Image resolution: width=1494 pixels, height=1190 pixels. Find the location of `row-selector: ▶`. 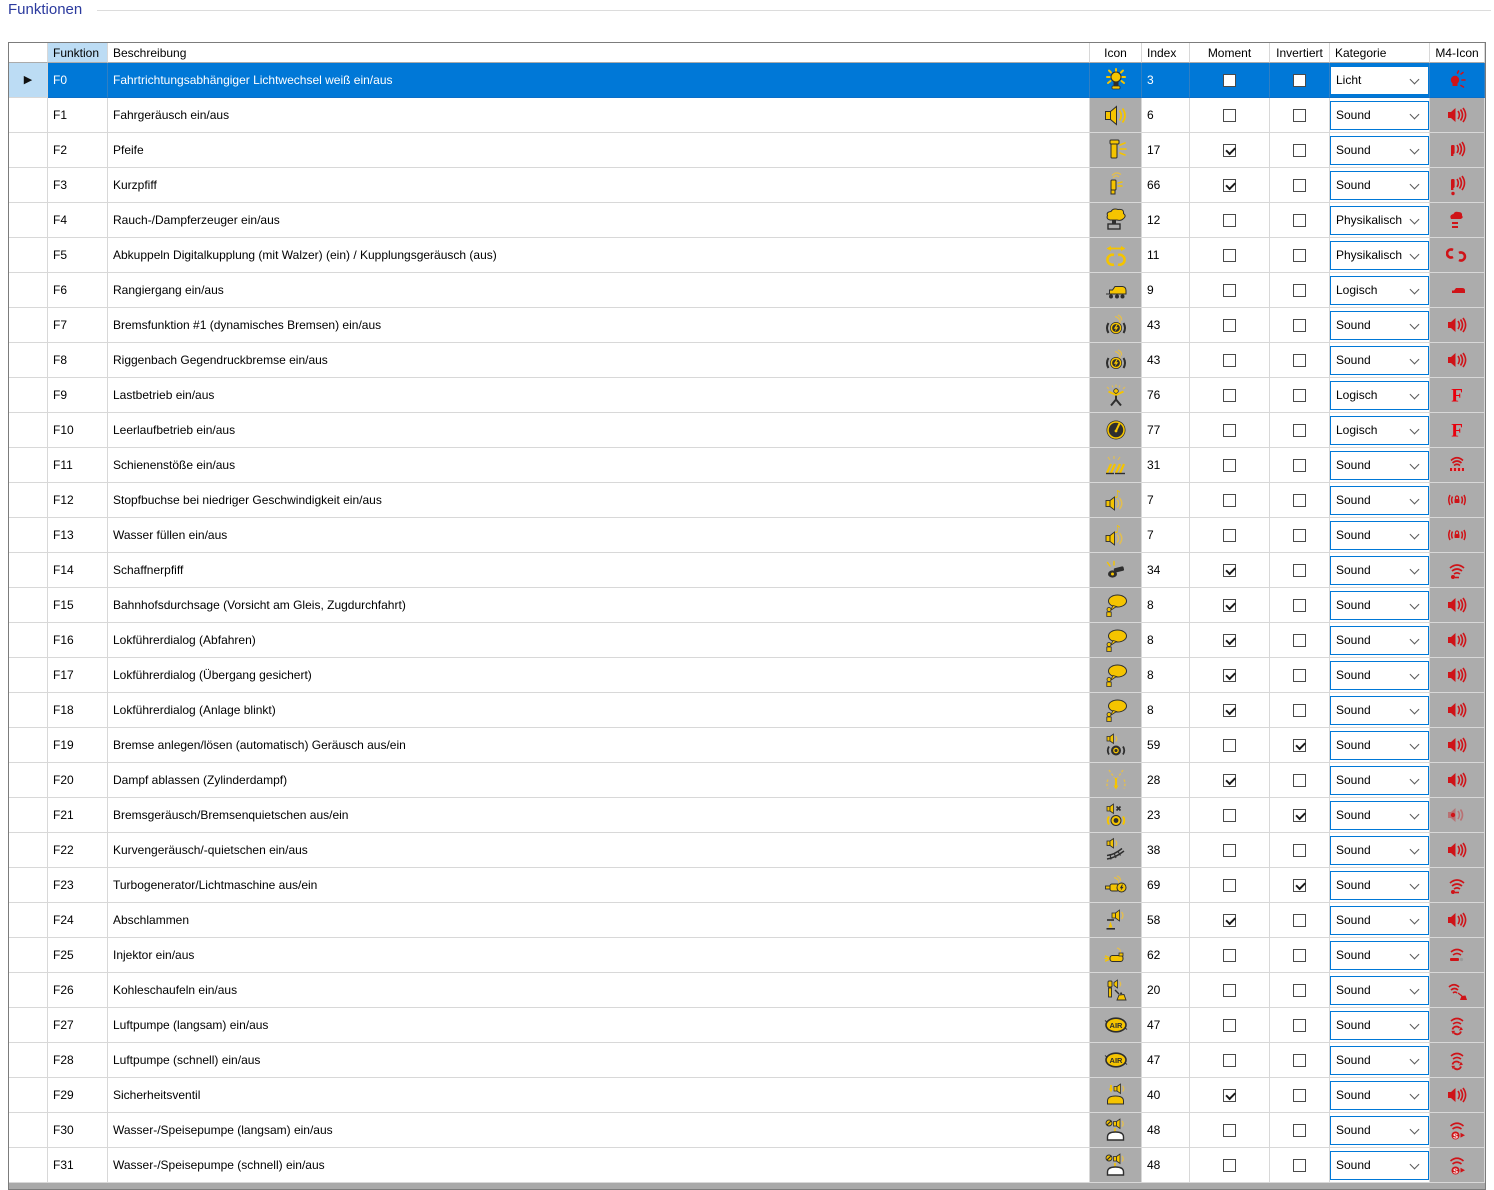

row-selector: ▶ is located at coordinates (28, 80).